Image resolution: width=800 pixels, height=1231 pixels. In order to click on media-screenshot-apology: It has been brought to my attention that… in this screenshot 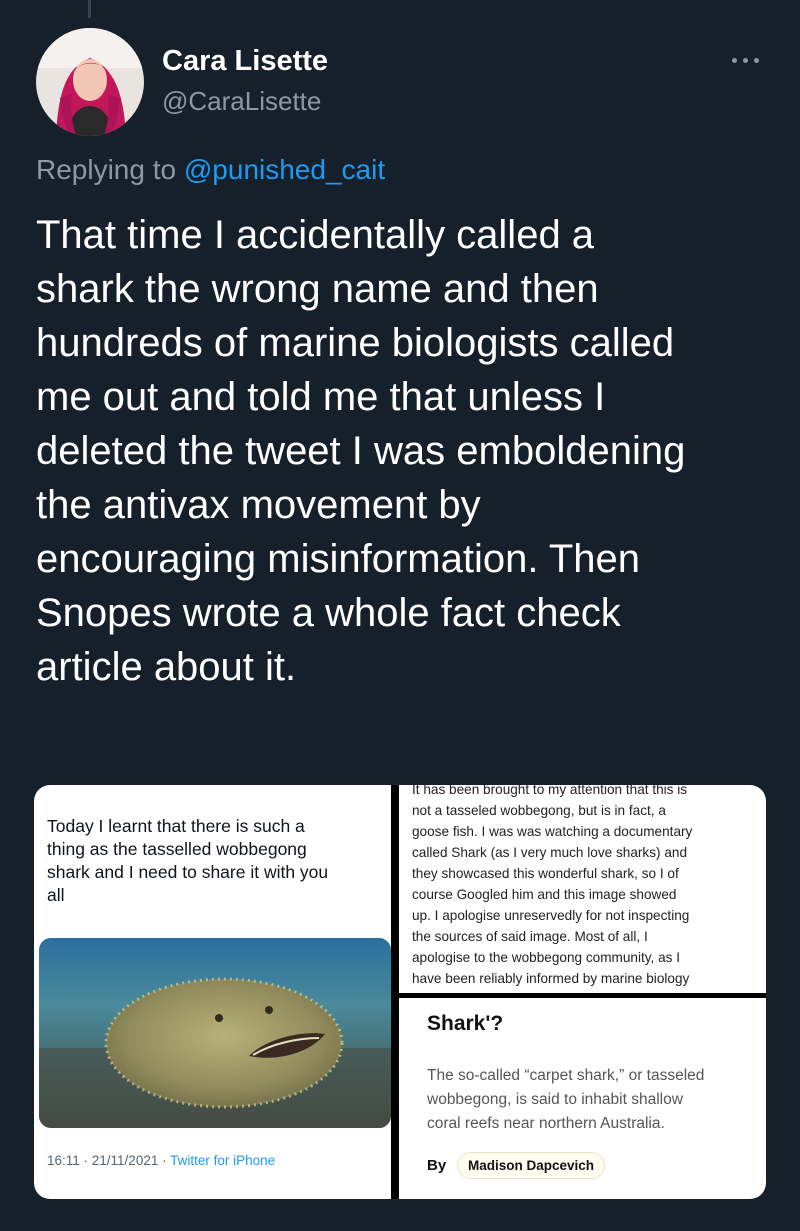, I will do `click(582, 889)`.